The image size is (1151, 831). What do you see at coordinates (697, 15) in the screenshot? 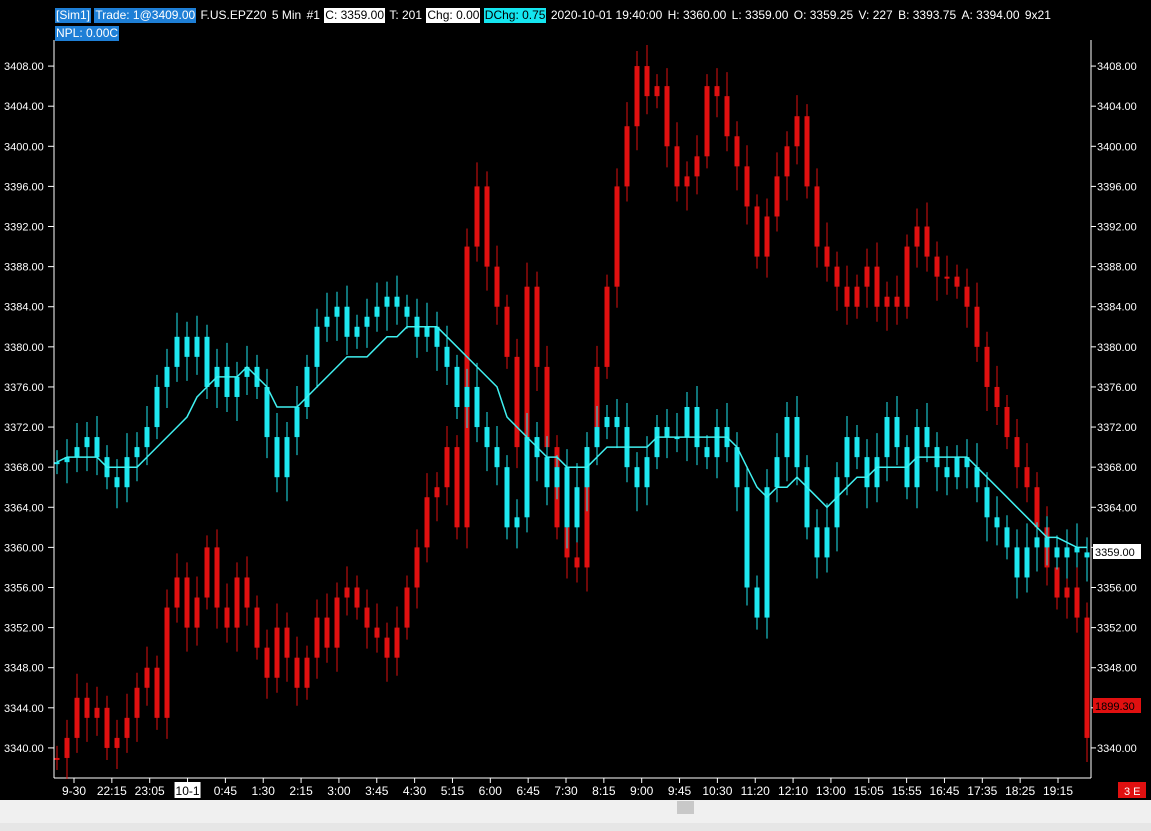
I see `high-value: H: 3360.00` at bounding box center [697, 15].